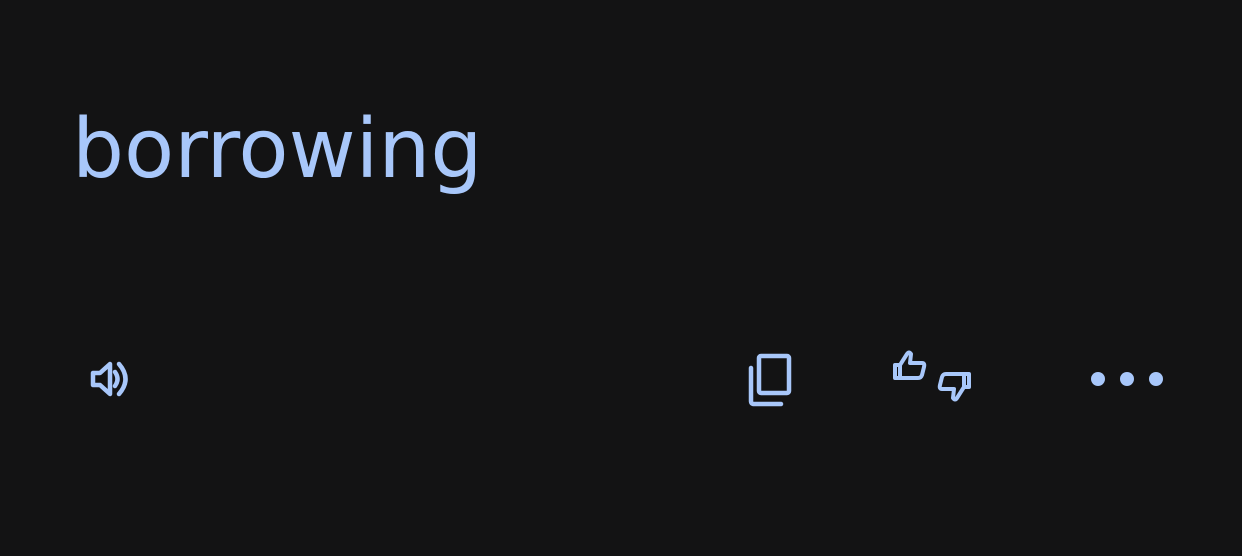  What do you see at coordinates (277, 149) in the screenshot?
I see `translation-text: borrowing` at bounding box center [277, 149].